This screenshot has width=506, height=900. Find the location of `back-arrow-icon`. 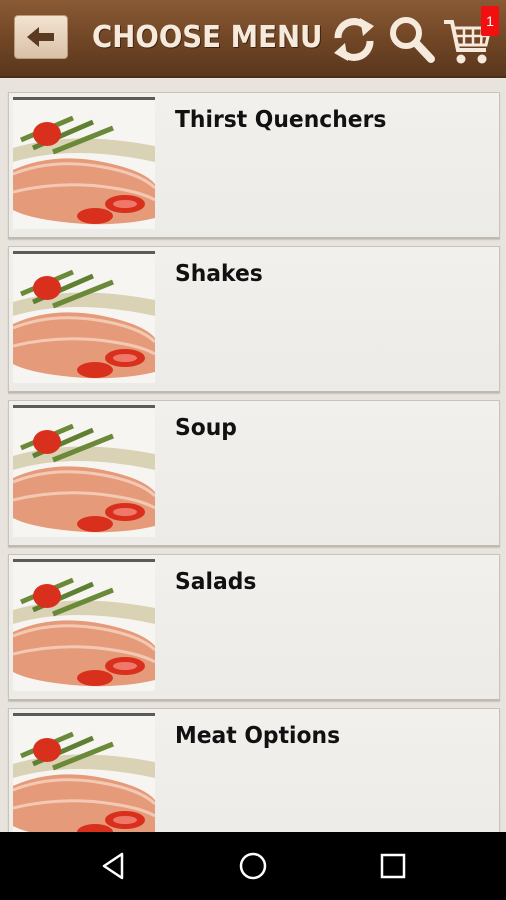

back-arrow-icon is located at coordinates (40, 37).